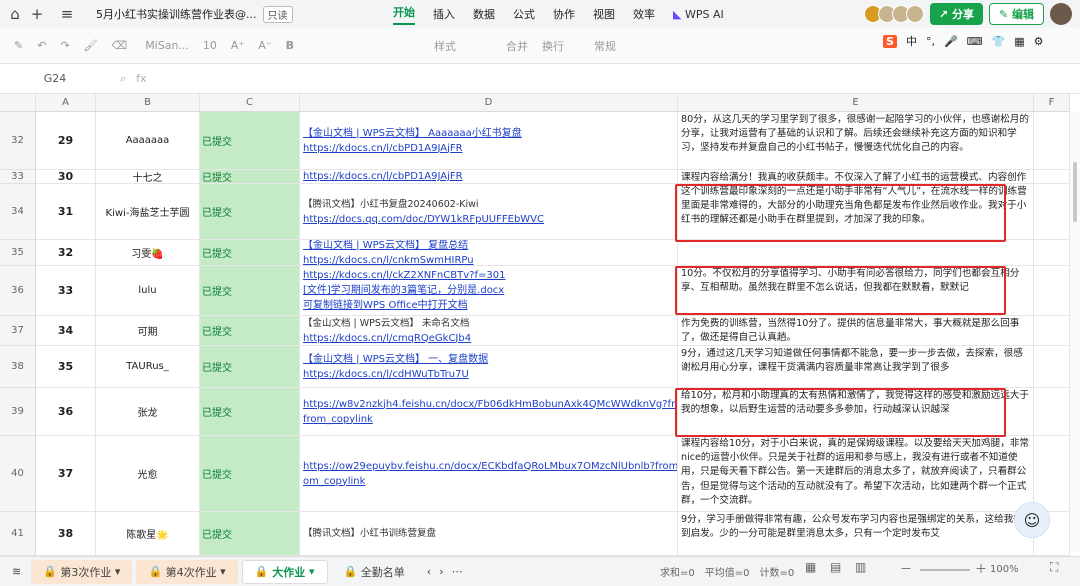 This screenshot has width=1080, height=586. What do you see at coordinates (1061, 14) in the screenshot?
I see `user-avatar` at bounding box center [1061, 14].